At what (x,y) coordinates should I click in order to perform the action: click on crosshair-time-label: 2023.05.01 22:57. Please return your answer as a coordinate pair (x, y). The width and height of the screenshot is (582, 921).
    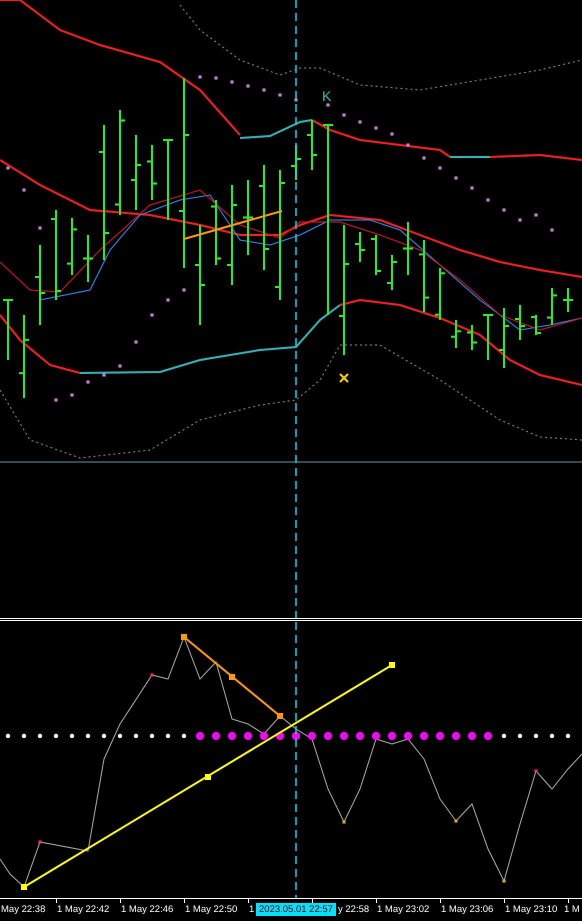
    Looking at the image, I should click on (296, 909).